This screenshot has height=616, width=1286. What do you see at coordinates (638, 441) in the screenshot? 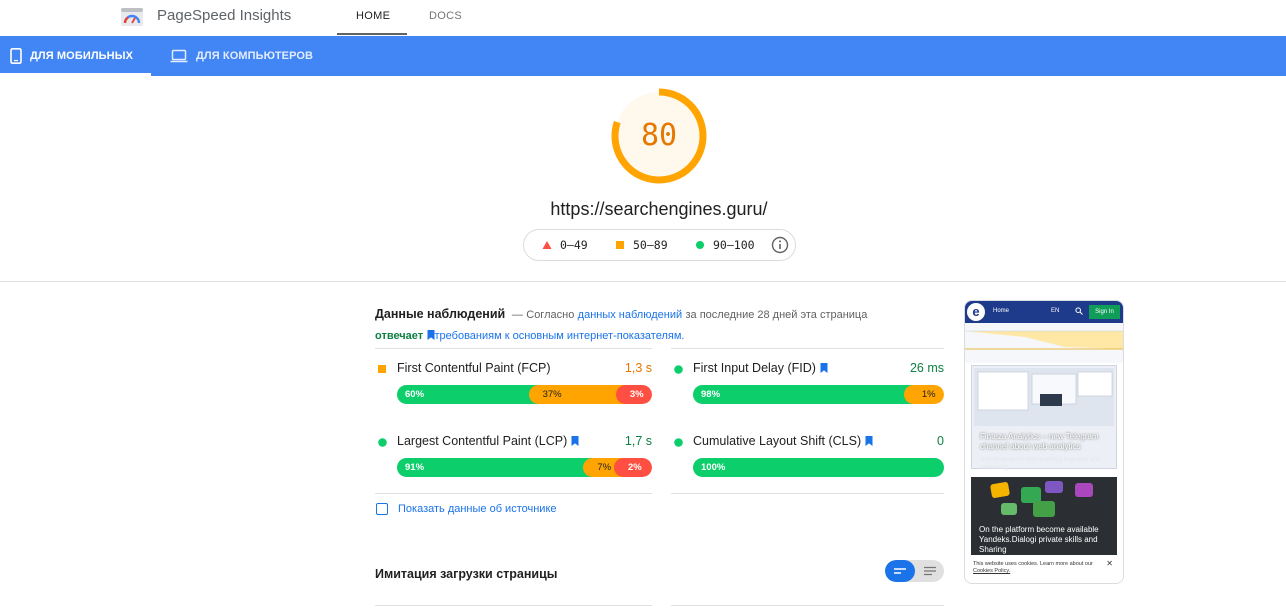
I see `metric-lcp-value: 1,7 s` at bounding box center [638, 441].